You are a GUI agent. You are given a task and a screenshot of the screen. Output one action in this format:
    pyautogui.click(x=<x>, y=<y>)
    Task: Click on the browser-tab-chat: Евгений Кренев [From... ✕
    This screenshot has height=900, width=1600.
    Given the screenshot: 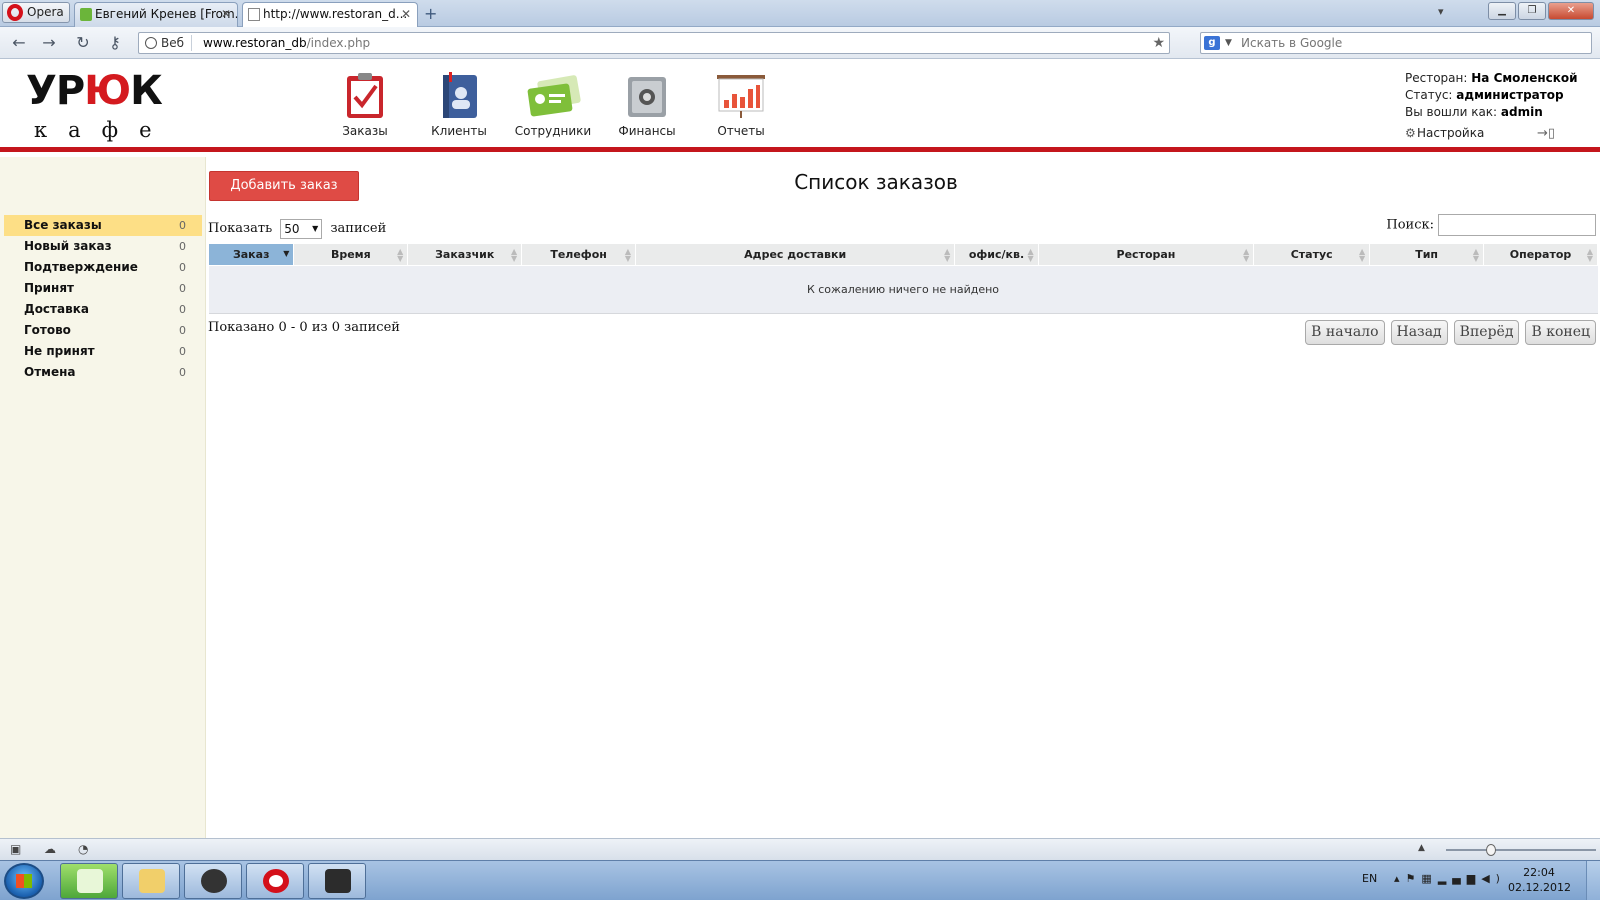 What is the action you would take?
    pyautogui.click(x=156, y=14)
    